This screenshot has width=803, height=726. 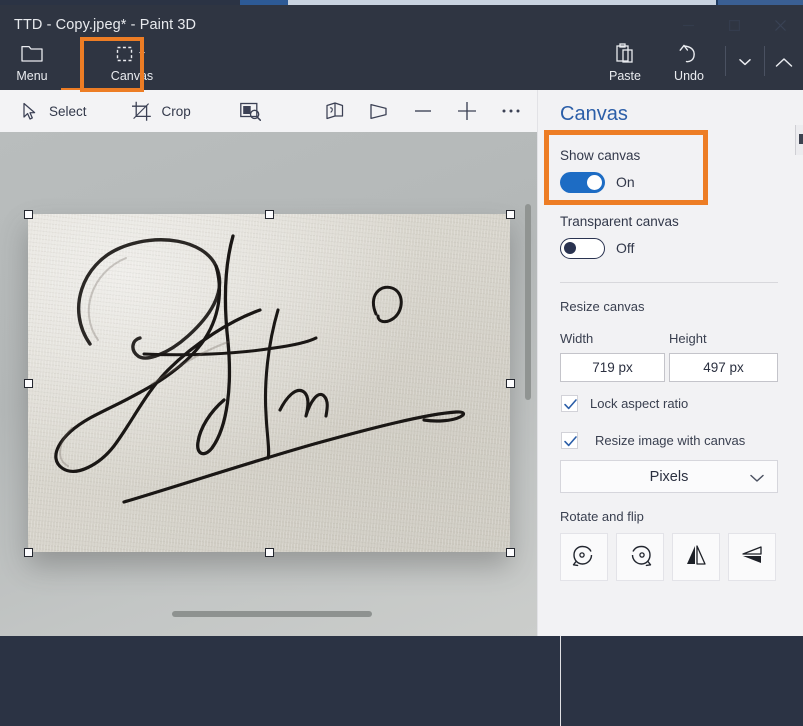 What do you see at coordinates (689, 75) in the screenshot?
I see `undo-label: Undo` at bounding box center [689, 75].